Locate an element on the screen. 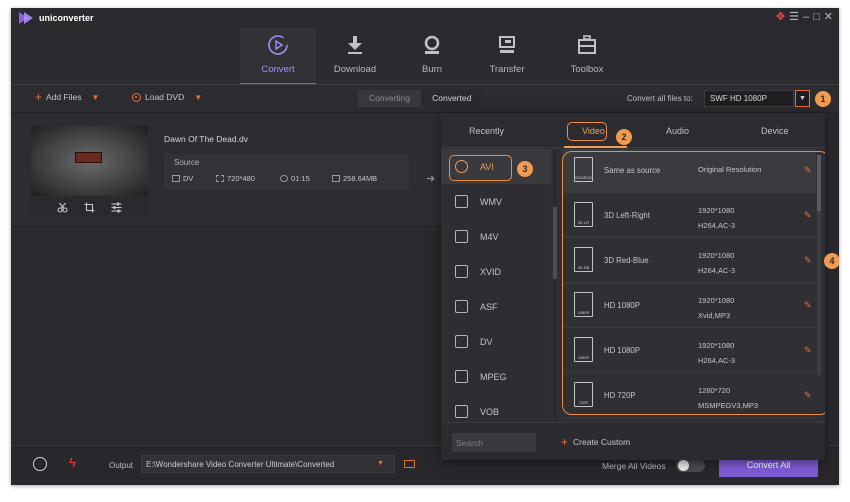 The image size is (850, 502). preset-name: 3D Left-Right is located at coordinates (627, 215).